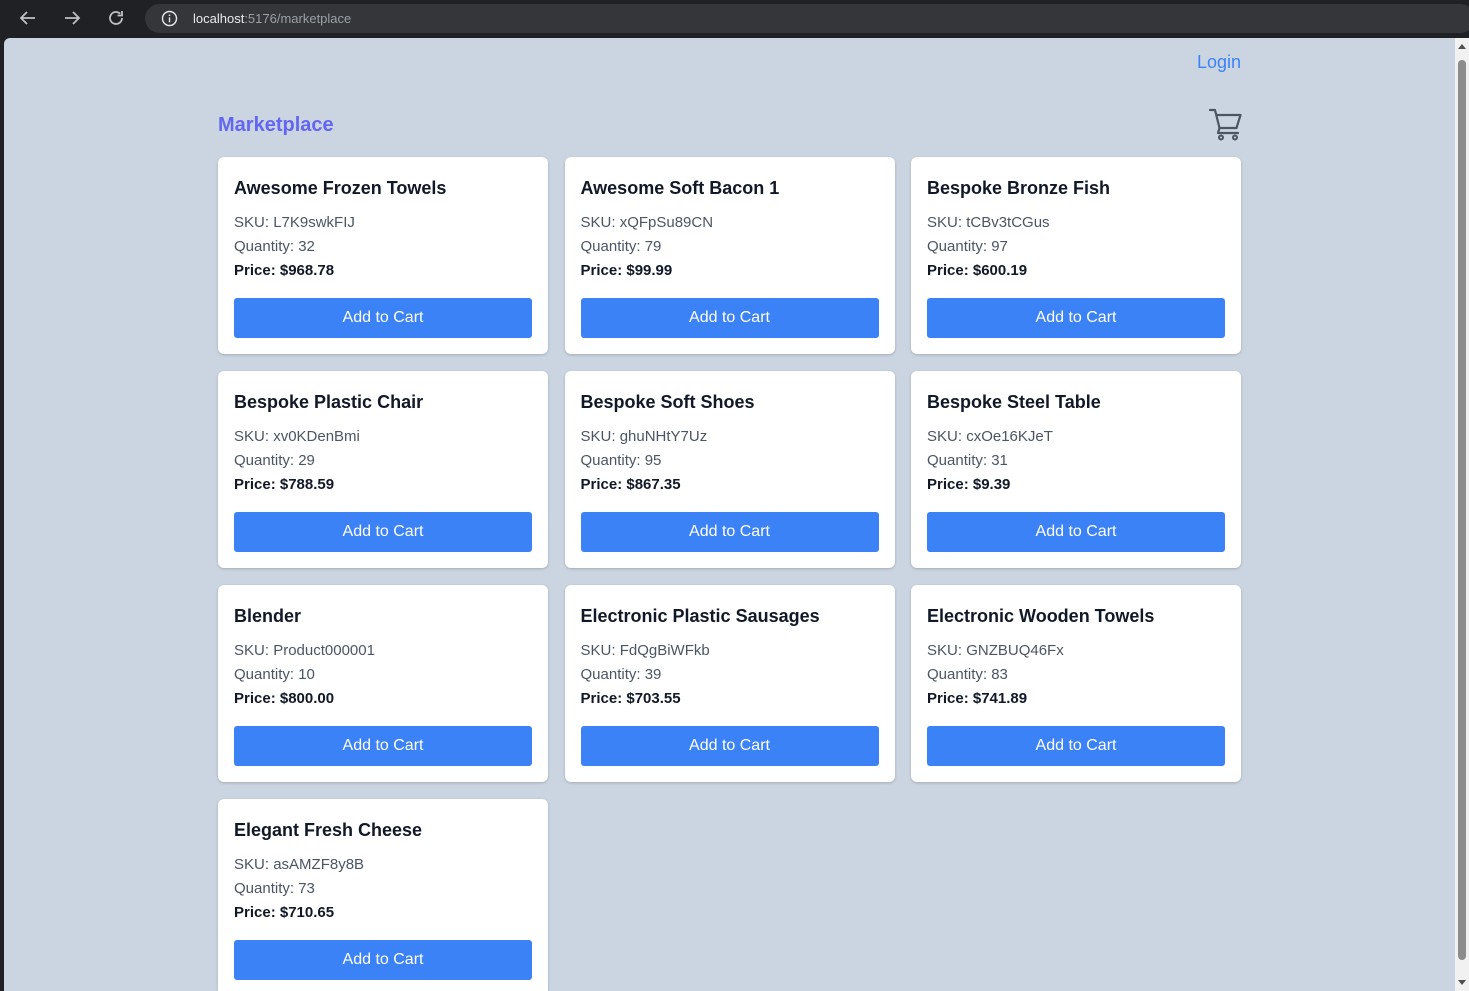 The width and height of the screenshot is (1469, 991). What do you see at coordinates (306, 674) in the screenshot?
I see `quantity-value: 10` at bounding box center [306, 674].